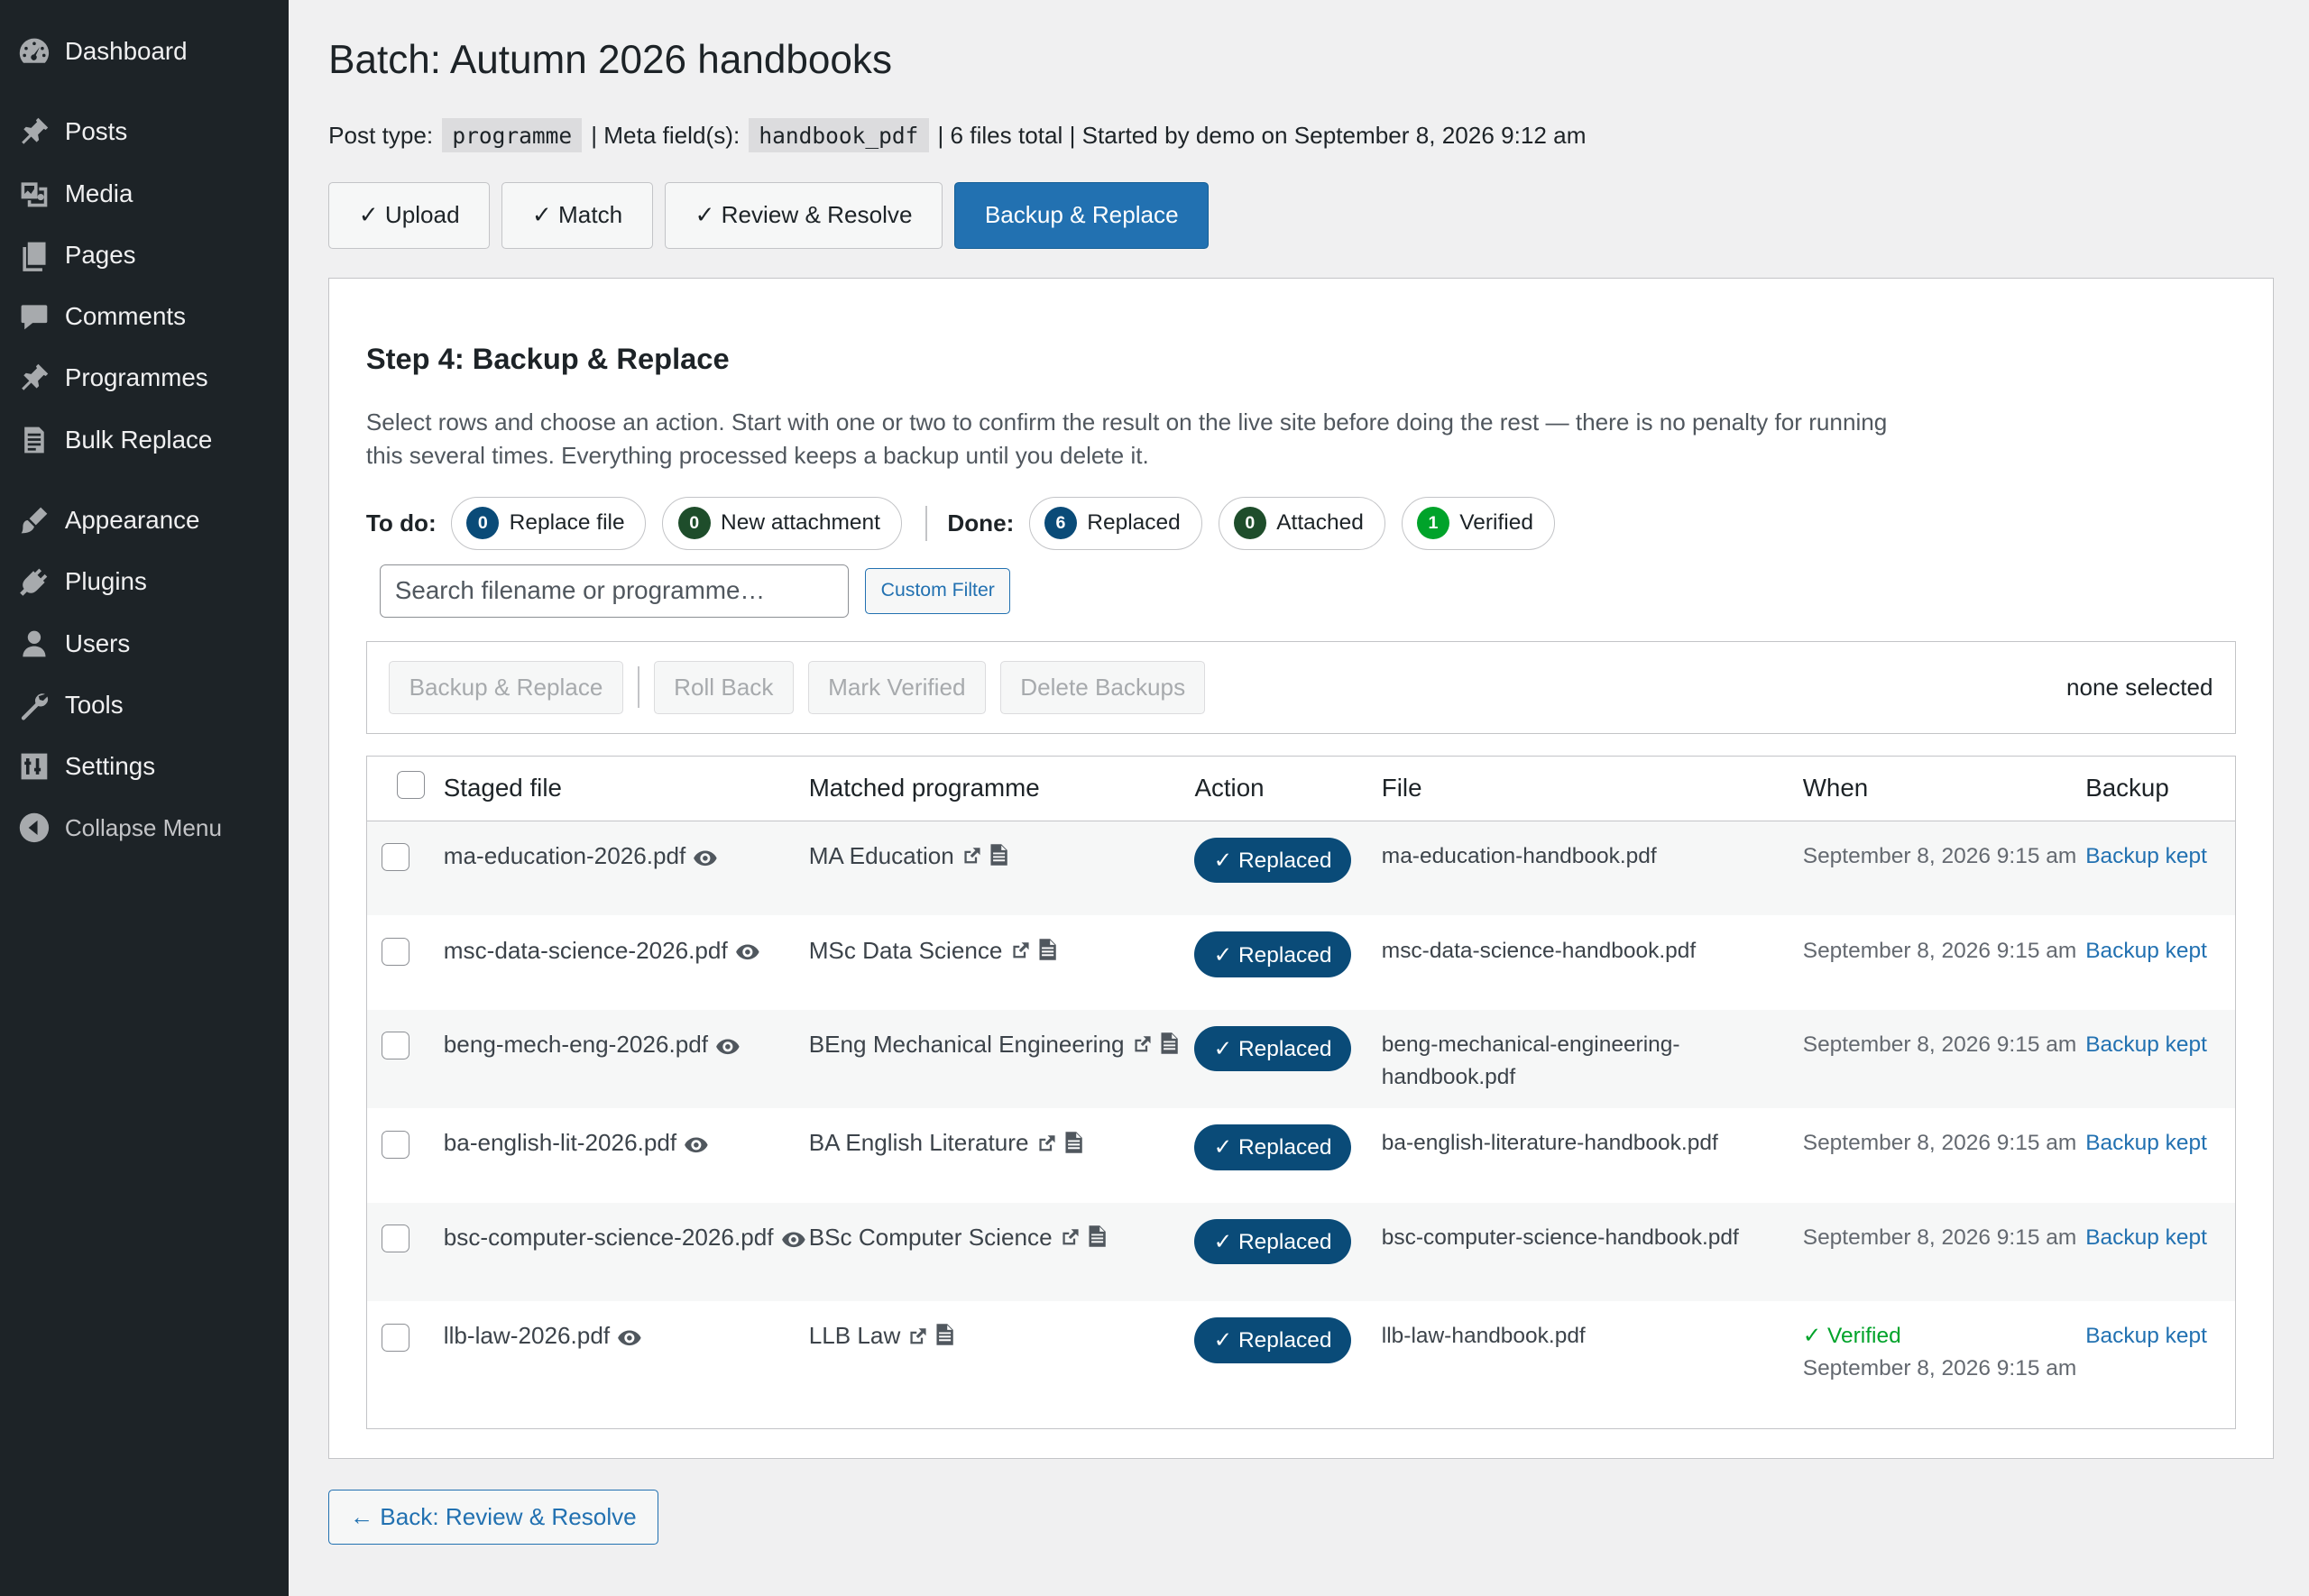 The image size is (2309, 1596). I want to click on plug-icon, so click(33, 582).